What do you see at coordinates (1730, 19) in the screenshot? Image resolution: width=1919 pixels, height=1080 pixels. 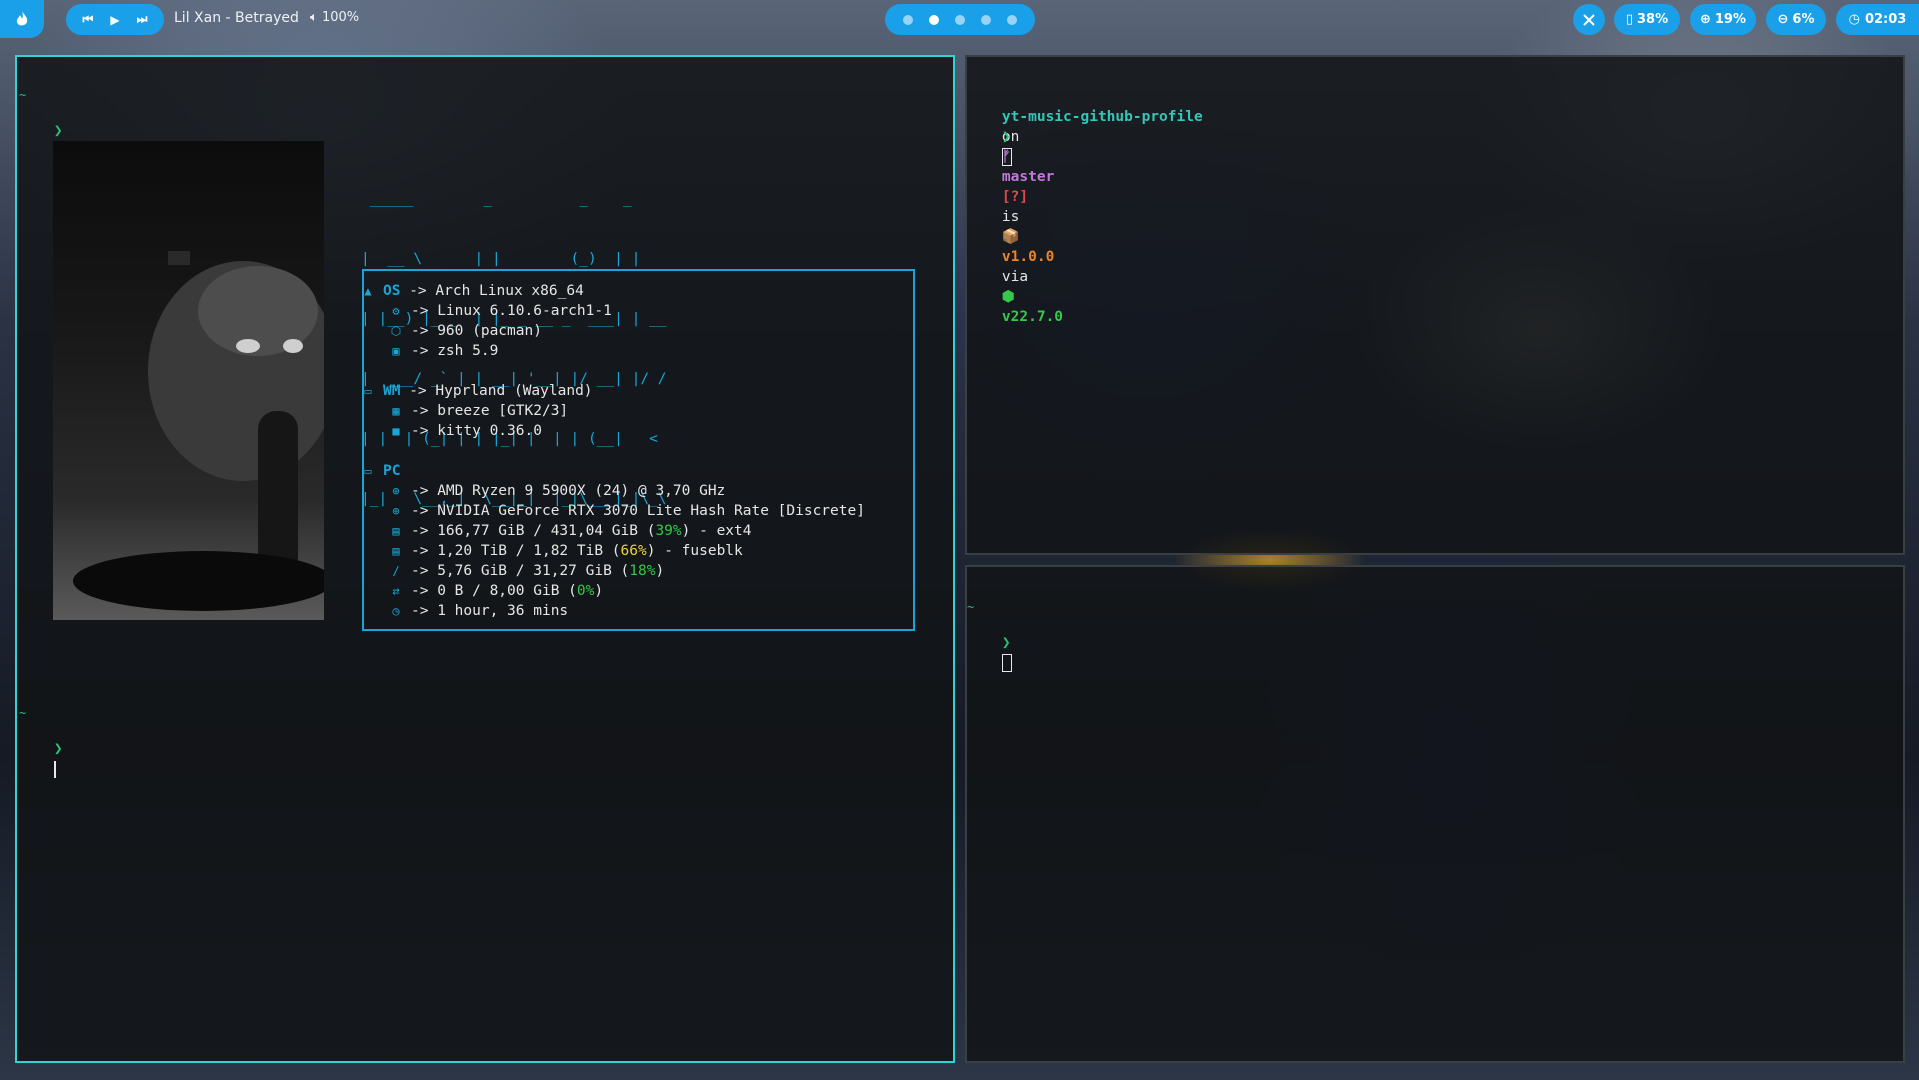 I see `cpu-value: 19%` at bounding box center [1730, 19].